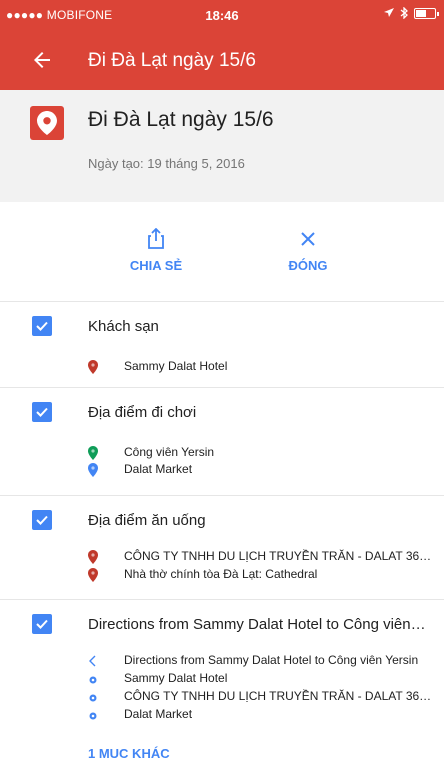 This screenshot has height=758, width=444. Describe the element at coordinates (308, 250) in the screenshot. I see `close-button: ĐÓNG` at that location.